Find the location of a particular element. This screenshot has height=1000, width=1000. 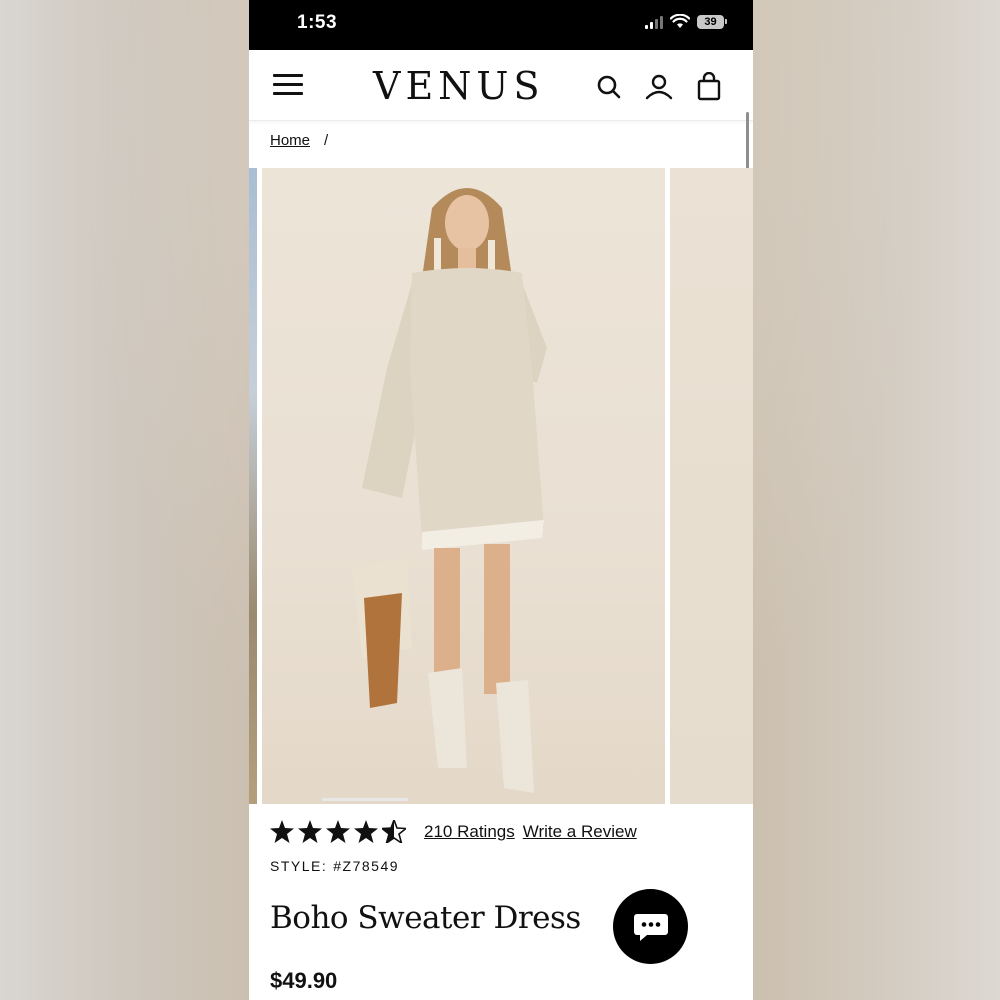

shopping-bag-icon is located at coordinates (709, 87).